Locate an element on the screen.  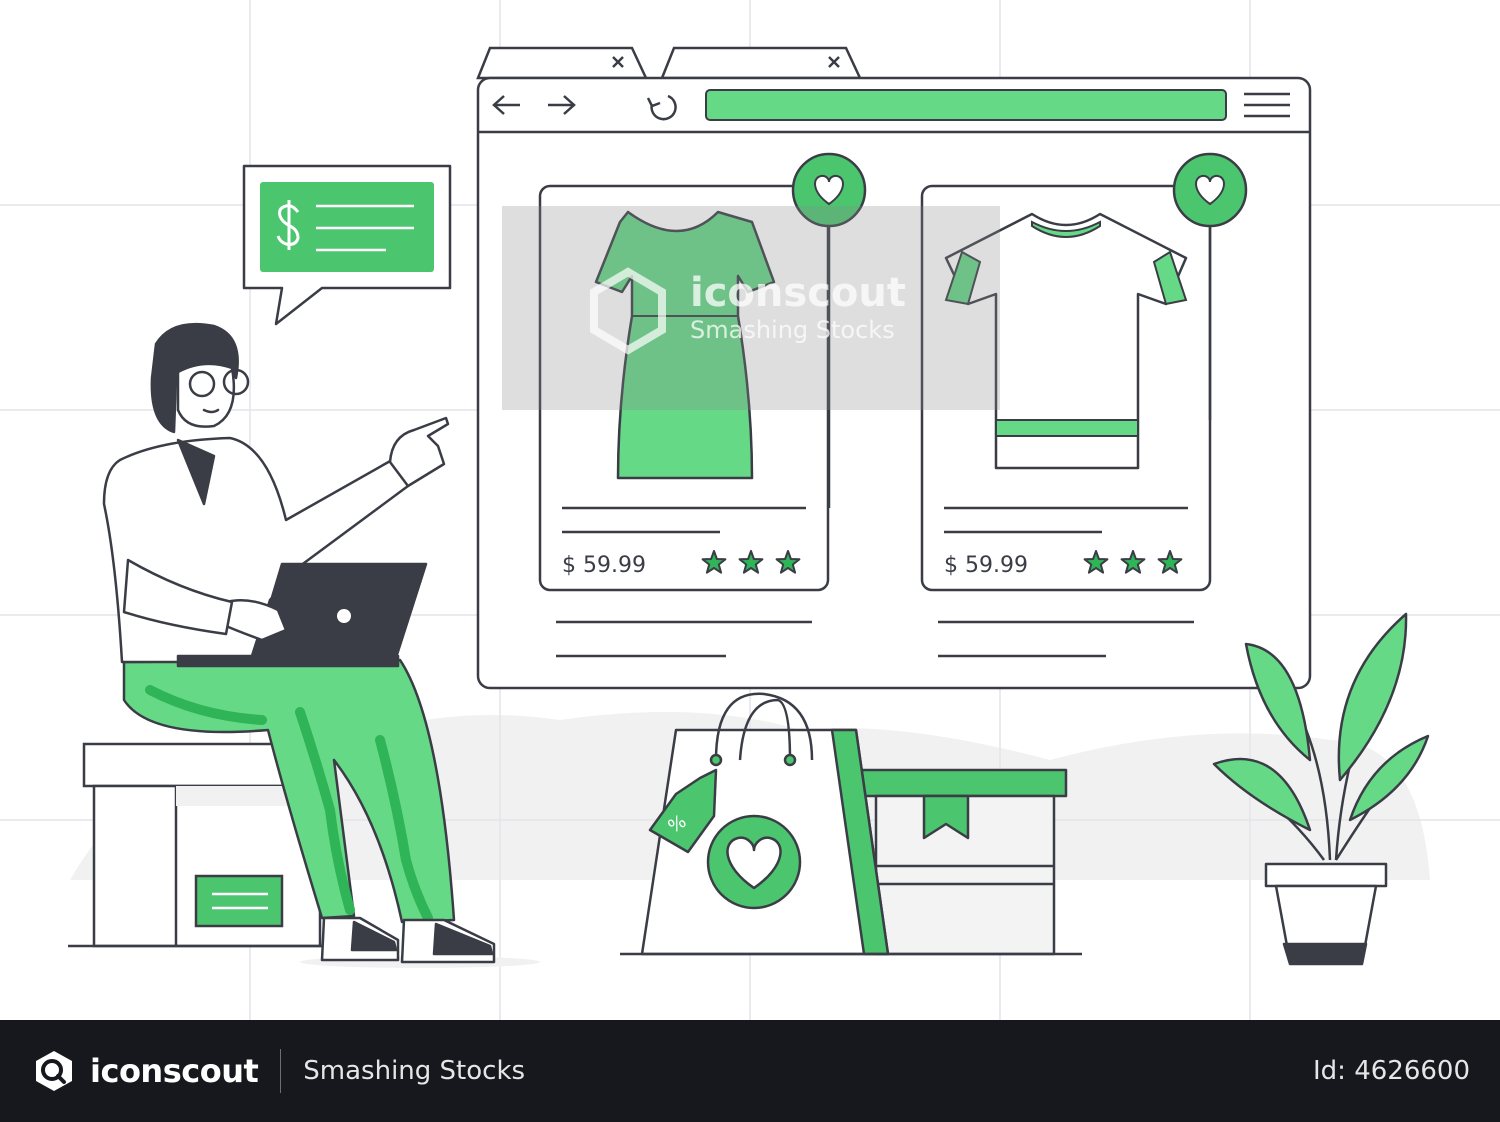
asset-id: Id: 4626600 is located at coordinates (1391, 1071).